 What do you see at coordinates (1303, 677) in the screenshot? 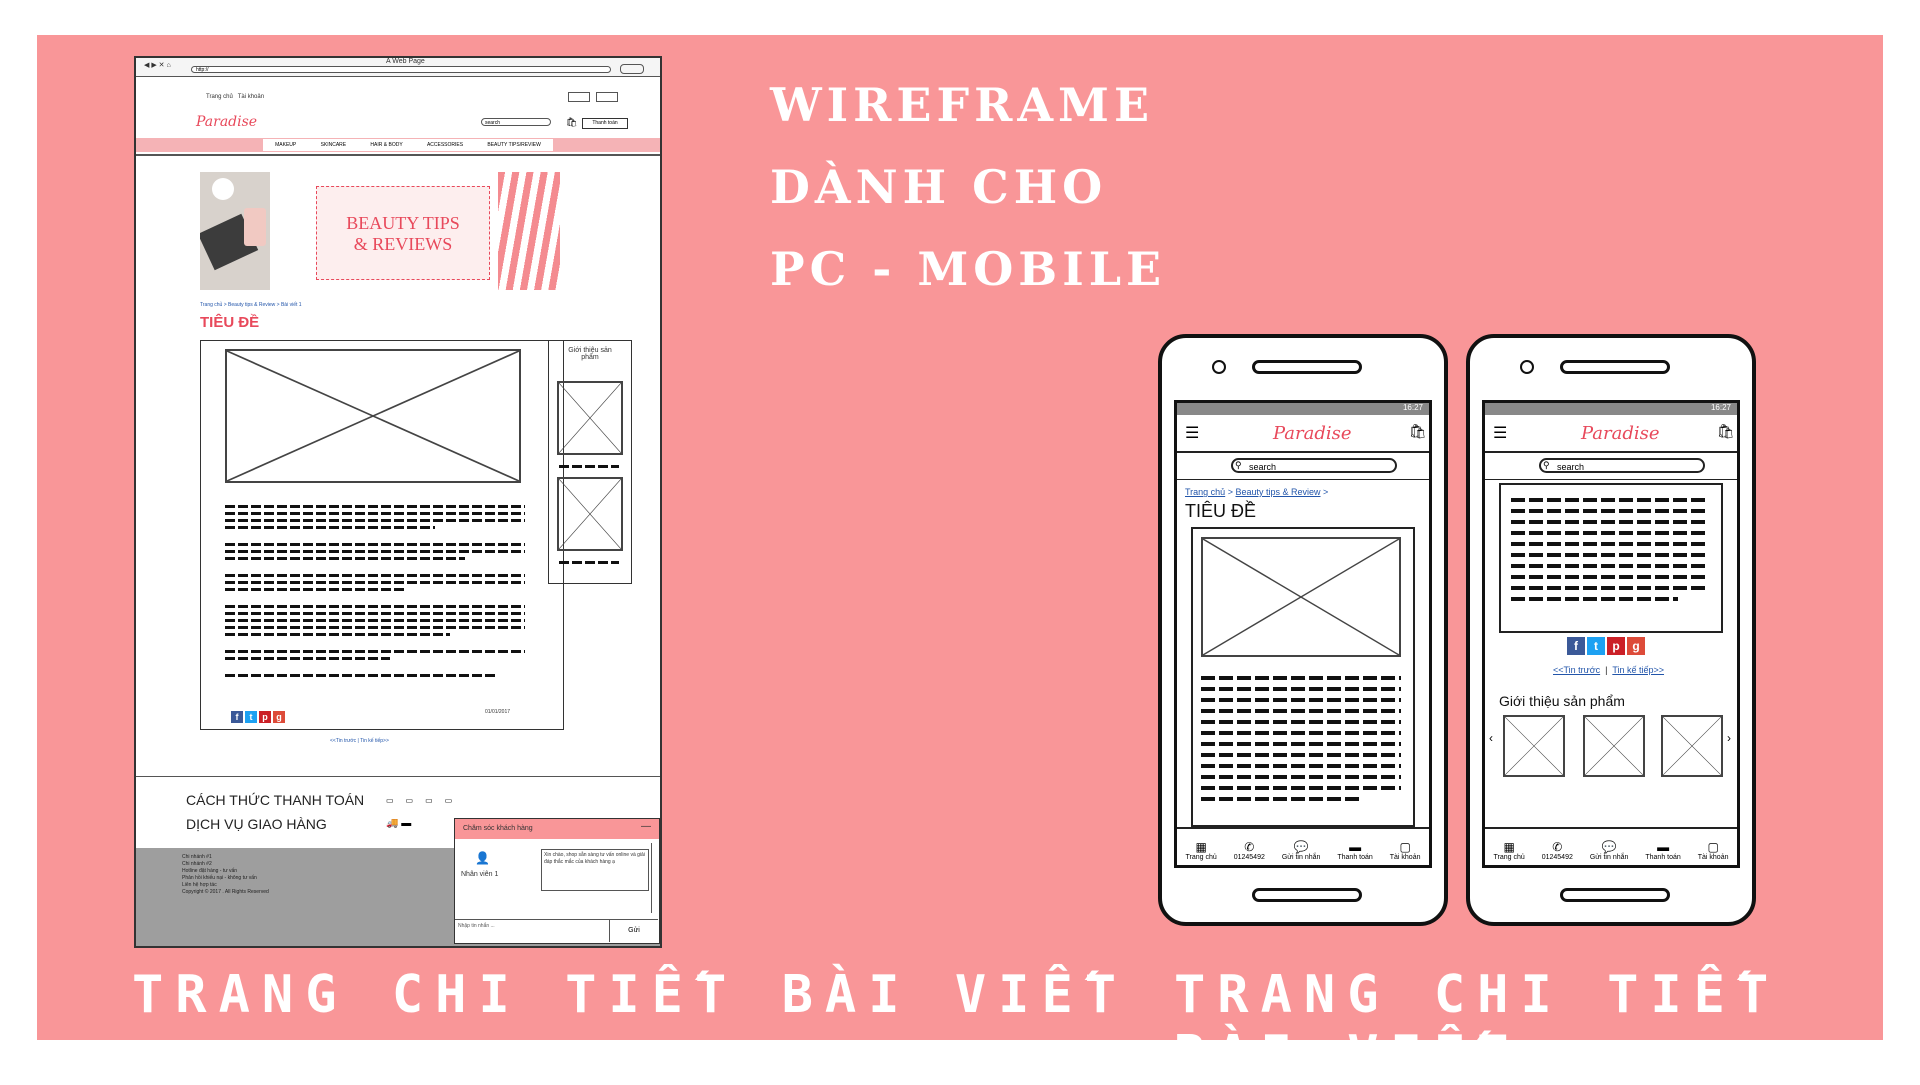
I see `mobile-article-box` at bounding box center [1303, 677].